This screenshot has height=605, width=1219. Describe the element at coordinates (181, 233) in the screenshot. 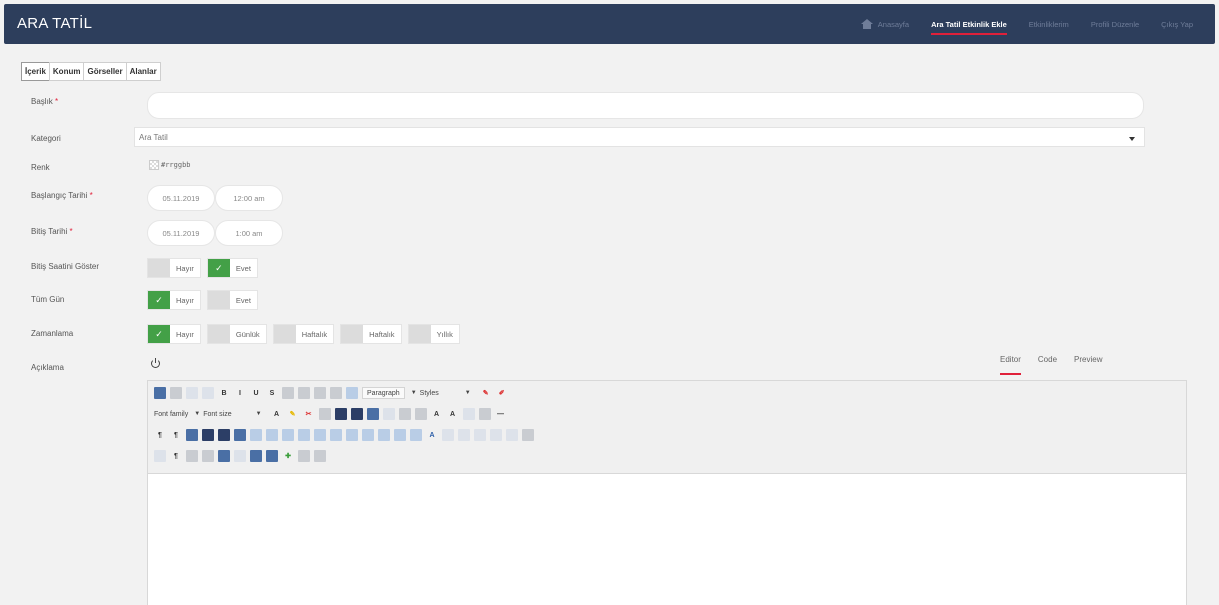

I see `bitis-date-input: 05.11.2019` at that location.